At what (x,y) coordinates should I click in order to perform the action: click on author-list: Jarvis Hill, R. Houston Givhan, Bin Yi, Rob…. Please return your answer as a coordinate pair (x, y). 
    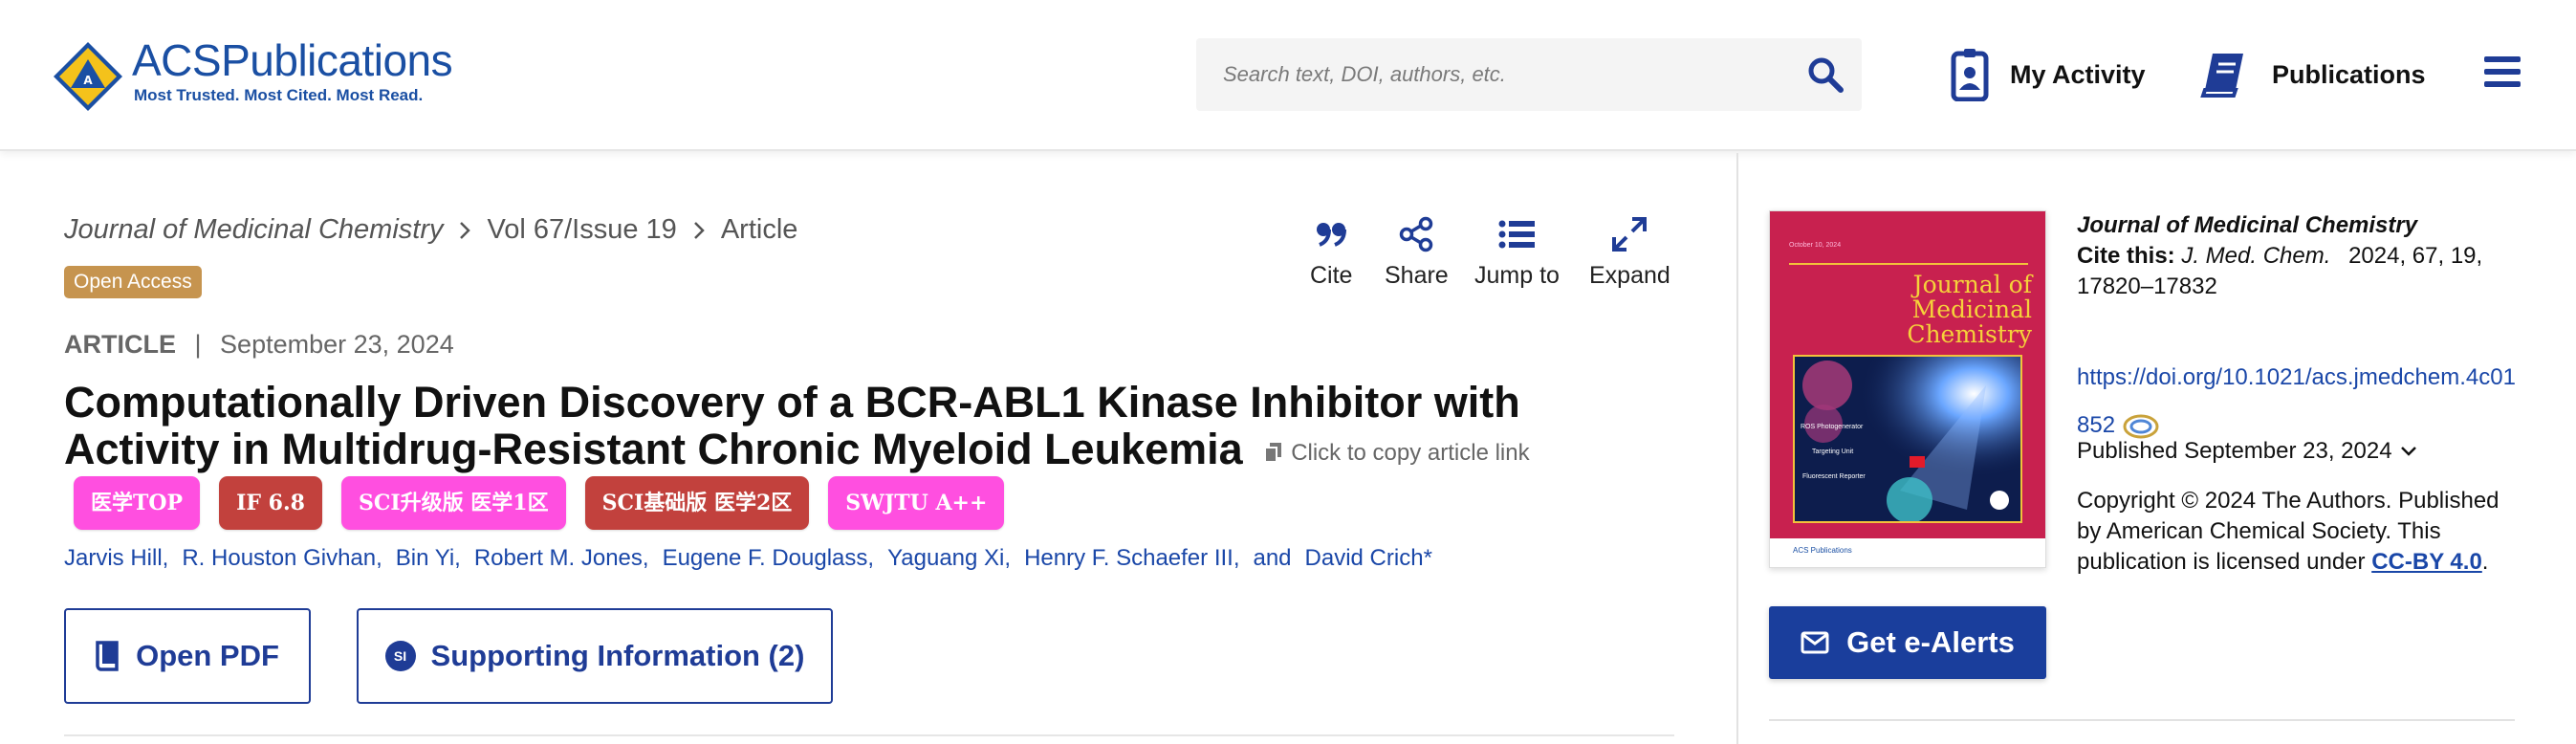
    Looking at the image, I should click on (751, 558).